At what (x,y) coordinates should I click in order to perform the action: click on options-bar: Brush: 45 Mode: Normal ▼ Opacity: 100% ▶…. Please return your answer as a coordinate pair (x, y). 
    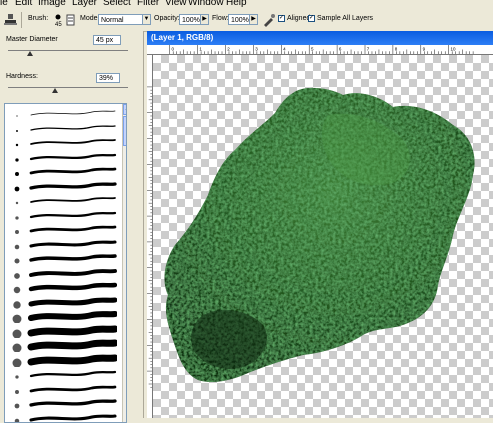
    Looking at the image, I should click on (246, 20).